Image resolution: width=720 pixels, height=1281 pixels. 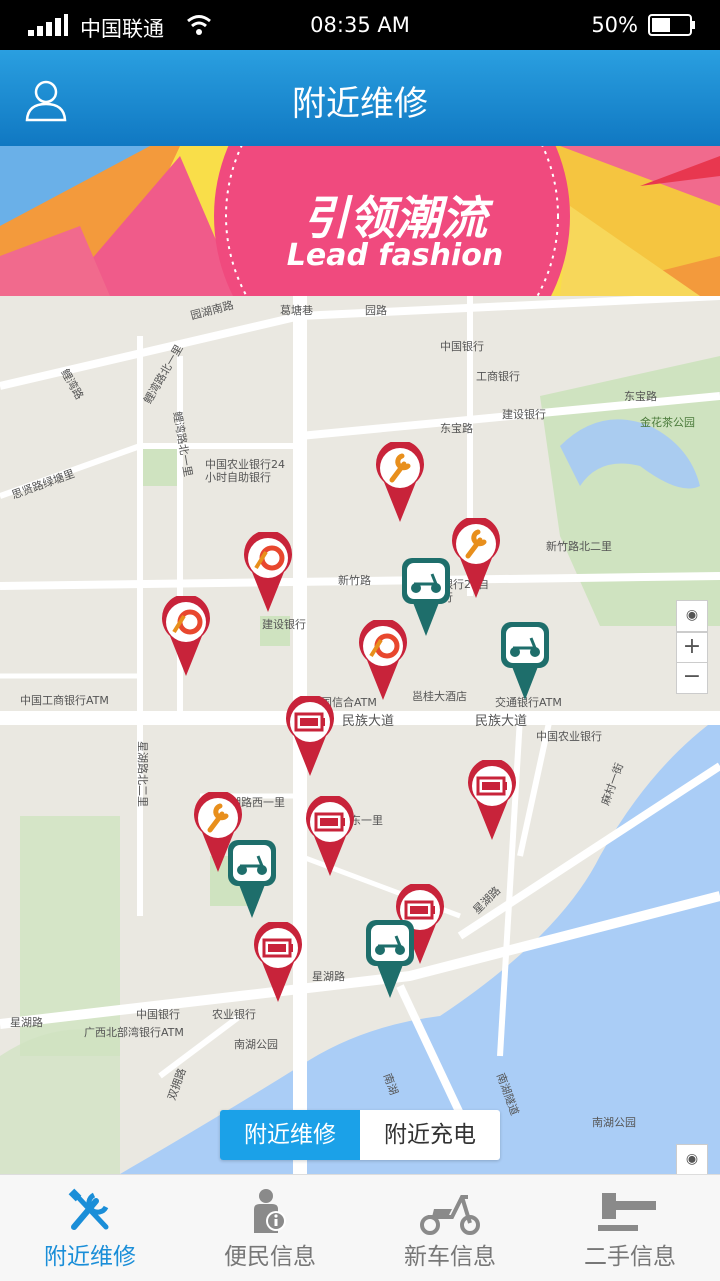 What do you see at coordinates (450, 1215) in the screenshot?
I see `scooter-icon` at bounding box center [450, 1215].